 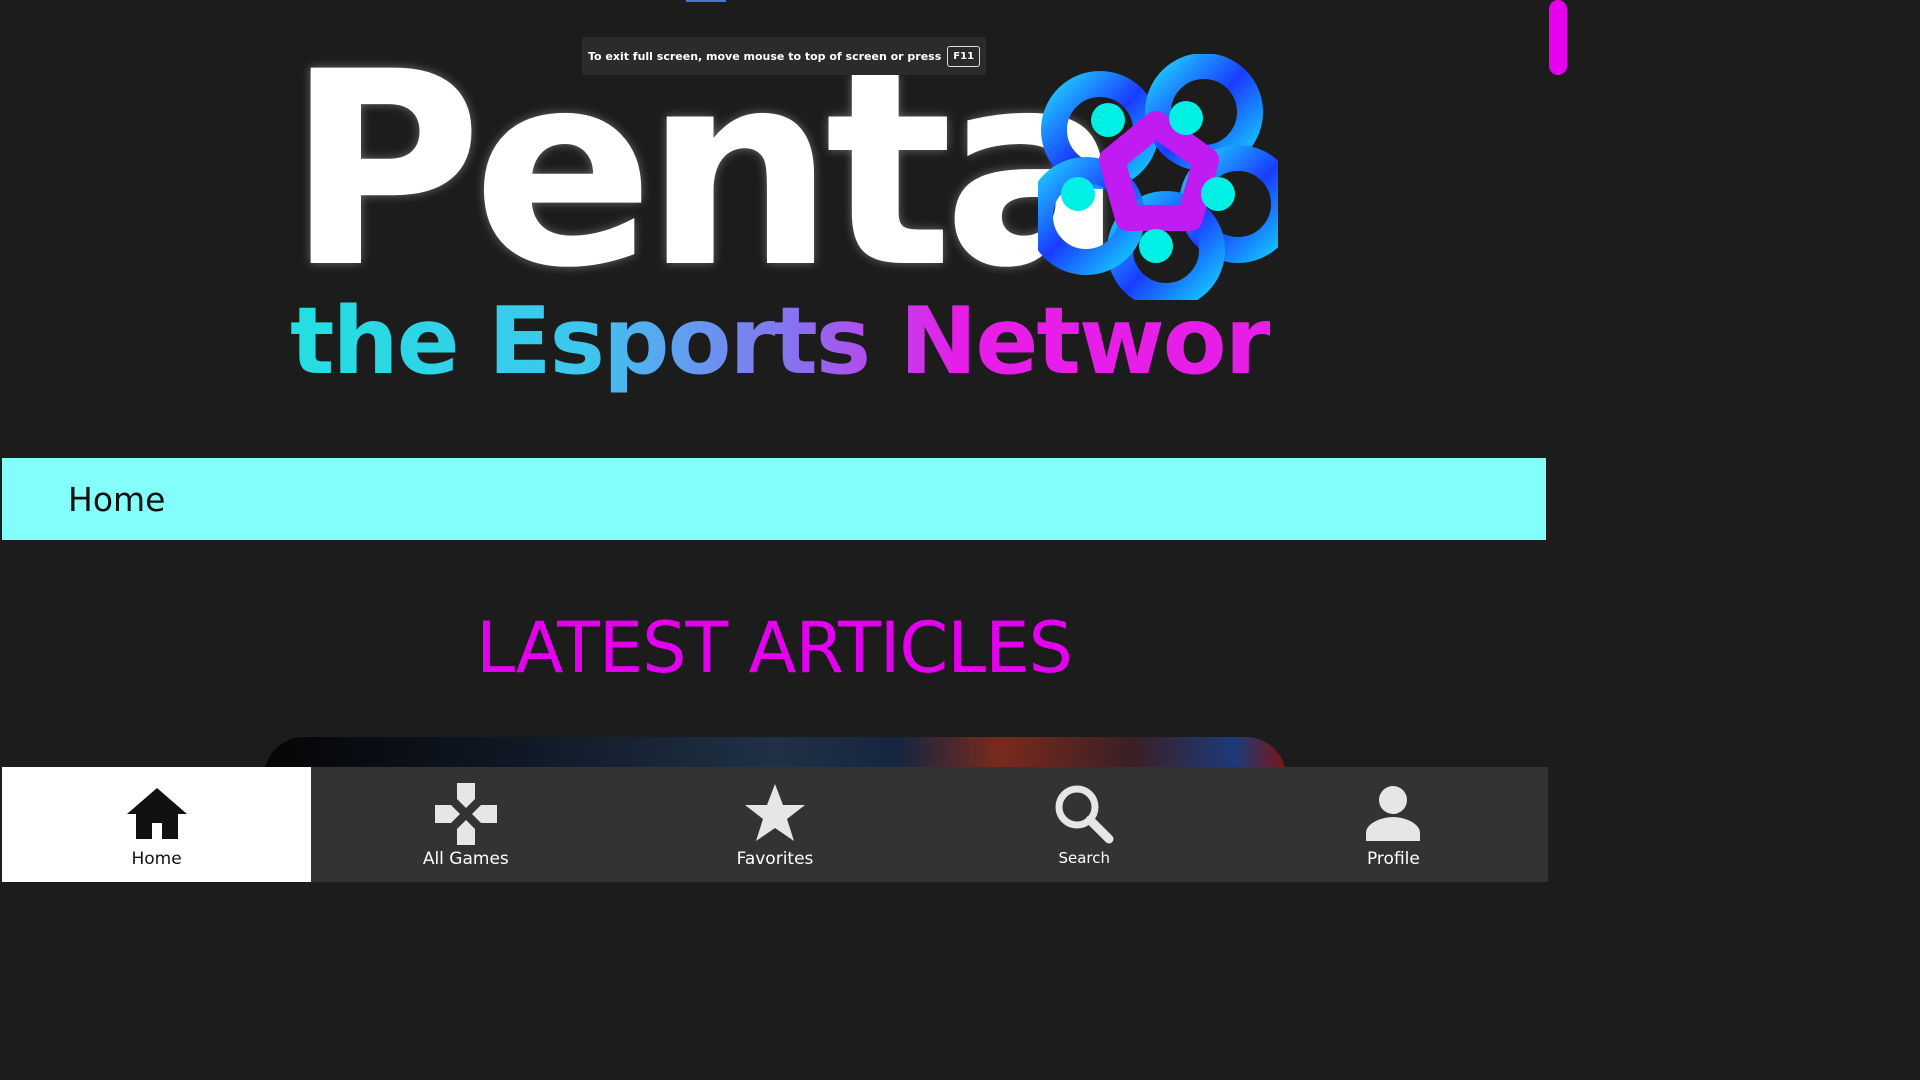 I want to click on nav-item-search: Search, so click(x=1084, y=824).